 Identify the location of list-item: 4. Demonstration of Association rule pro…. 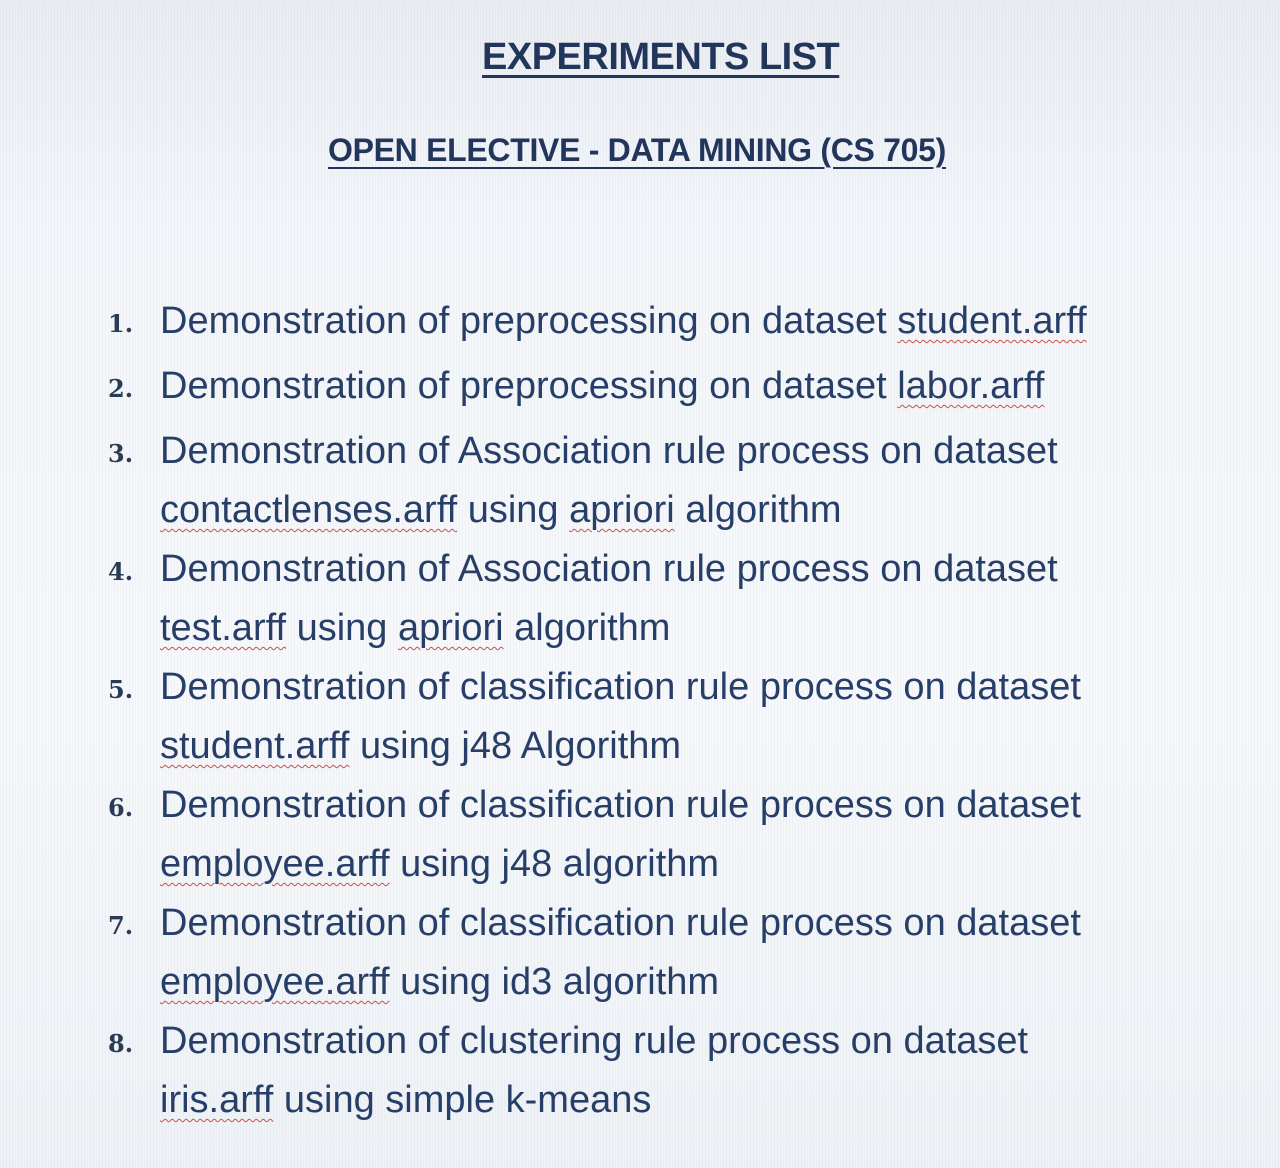
(668, 599).